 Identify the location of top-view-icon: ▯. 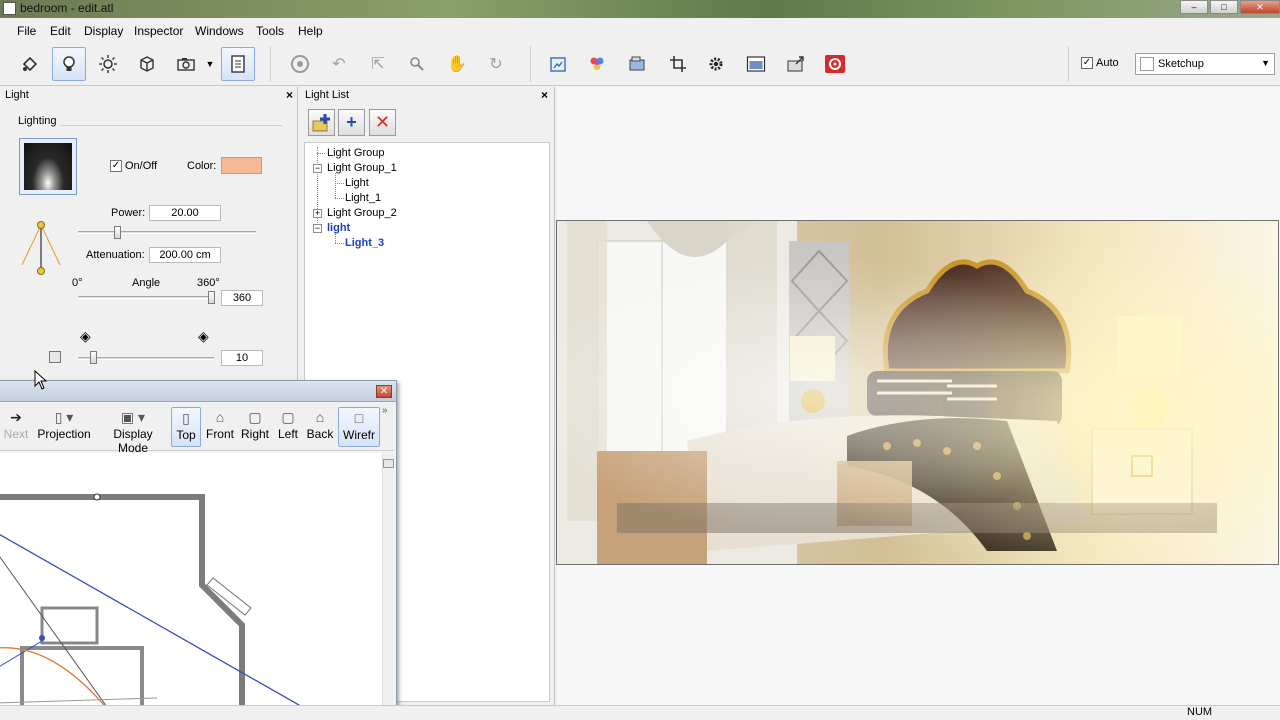
(186, 418).